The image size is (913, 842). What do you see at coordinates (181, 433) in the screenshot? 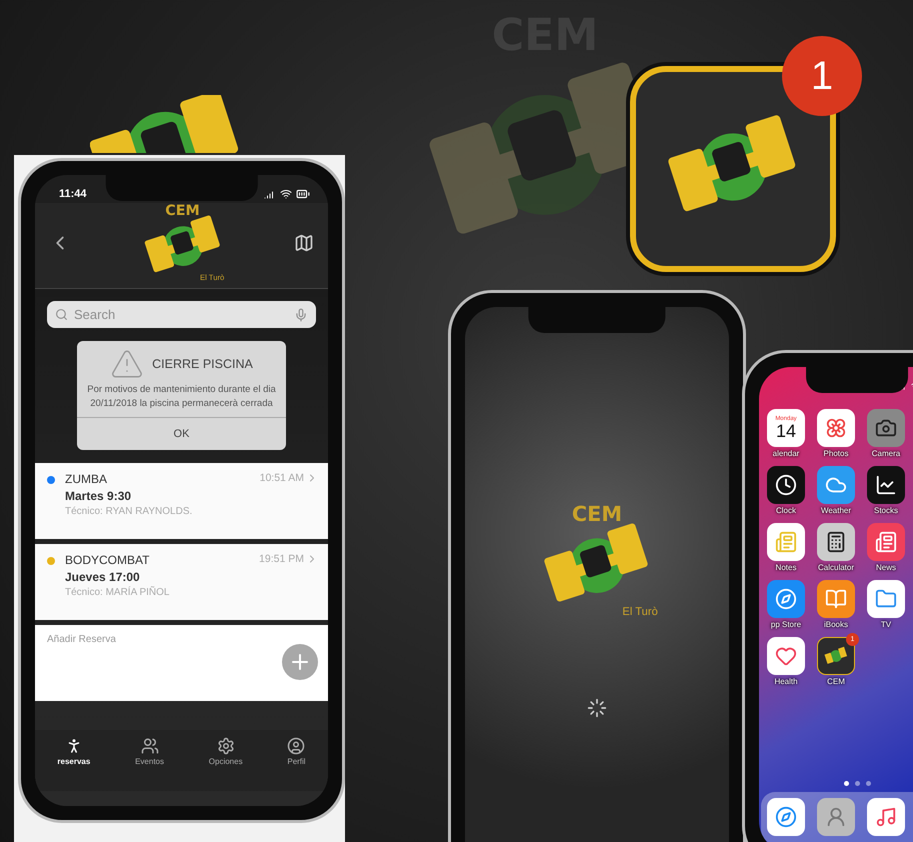
I see `ok-button: OK` at bounding box center [181, 433].